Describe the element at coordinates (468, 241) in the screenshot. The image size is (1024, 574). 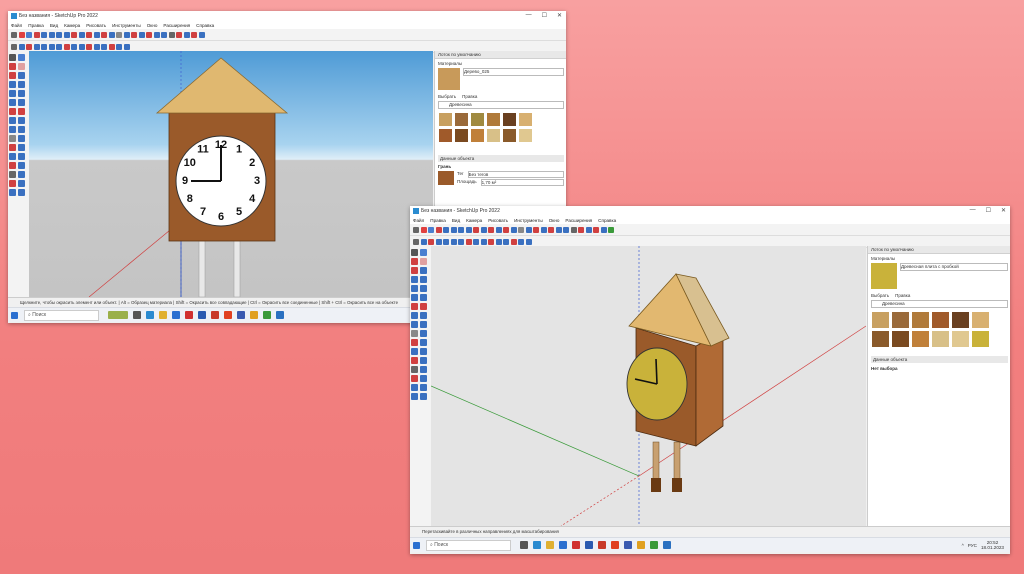
I see `xray-icon` at that location.